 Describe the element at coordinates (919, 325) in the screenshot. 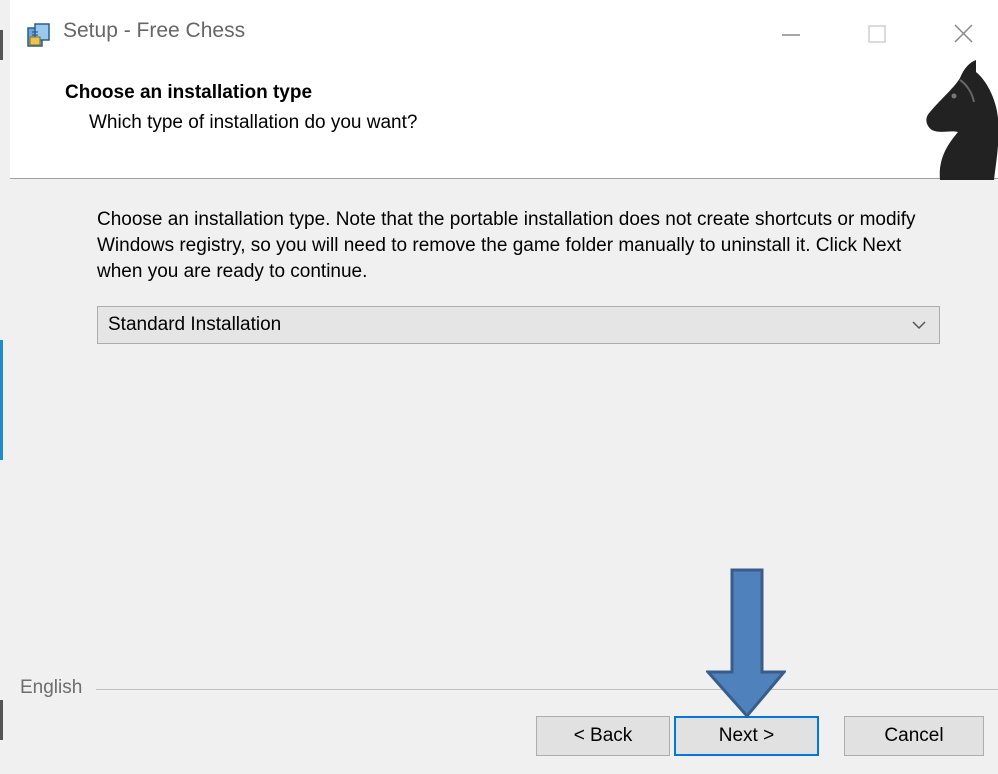

I see `chevron-down-icon` at that location.